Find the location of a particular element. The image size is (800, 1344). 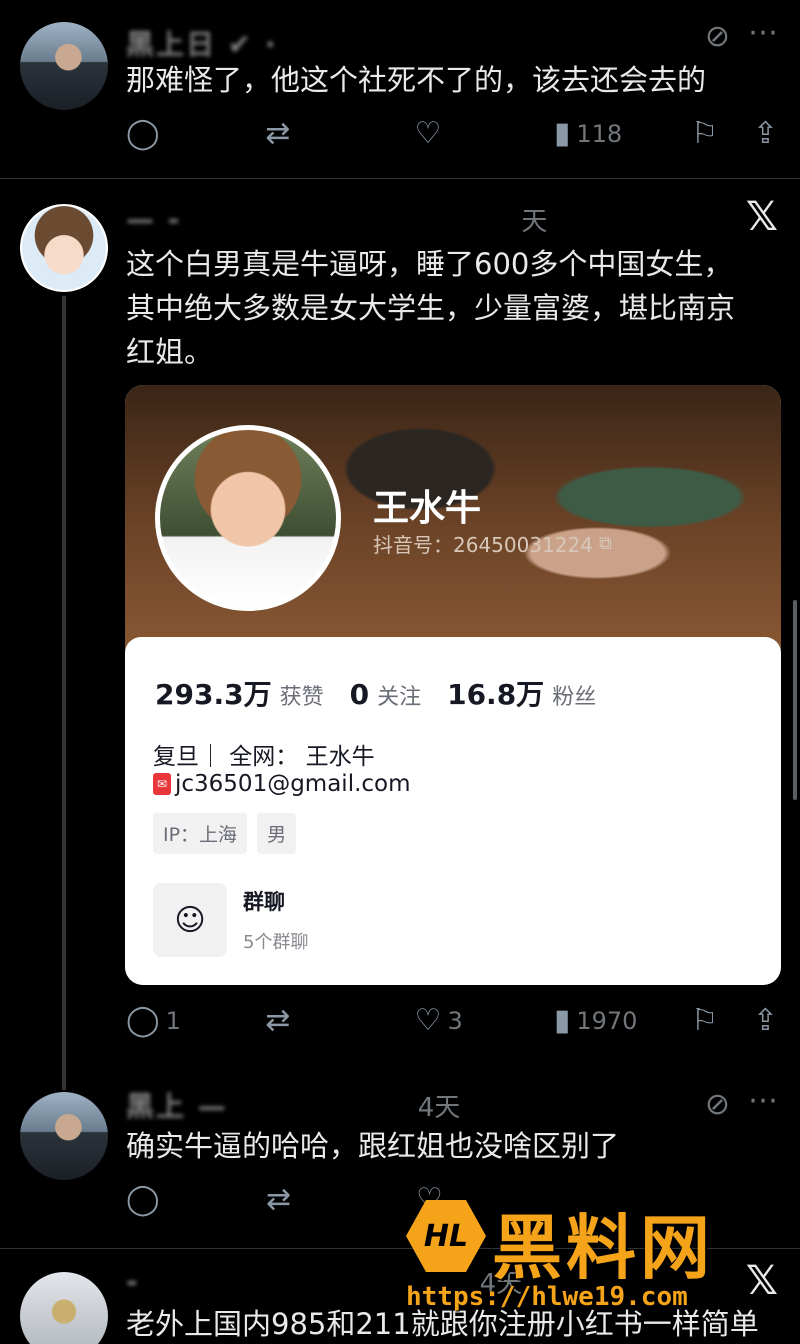

post-text-line: 其中绝大多数是女大学生，少量富婆，堪比南京 is located at coordinates (431, 308).